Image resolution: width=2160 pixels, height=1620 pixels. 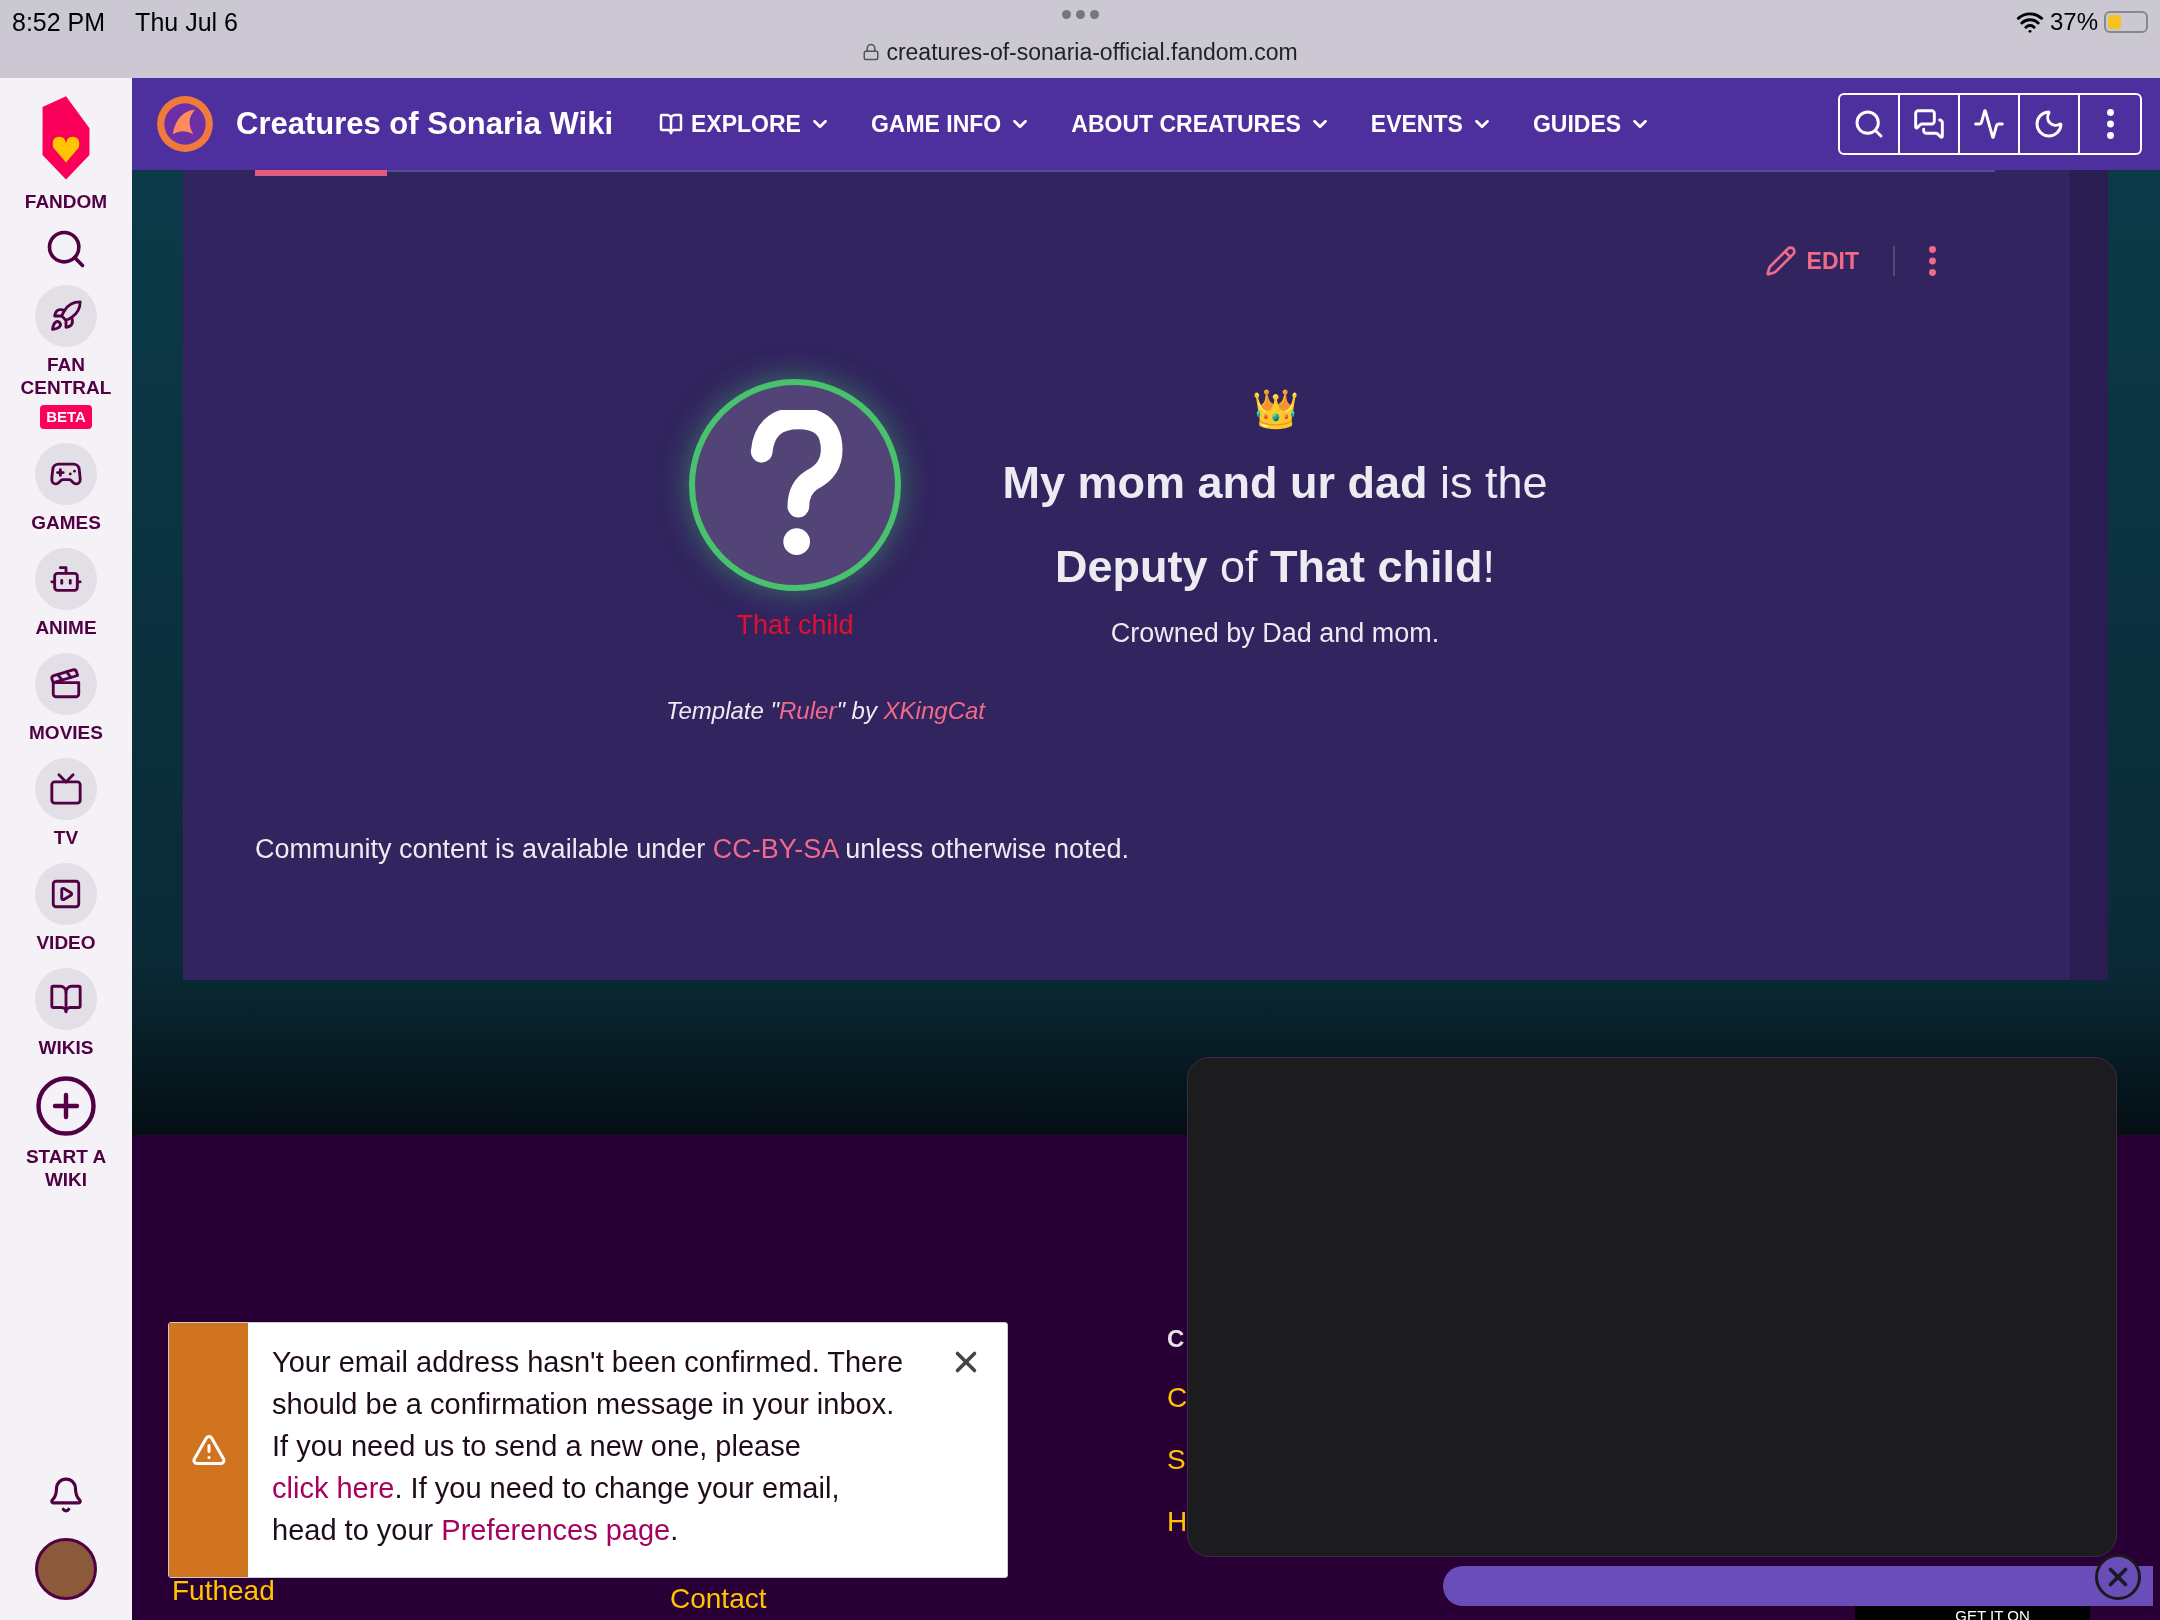 I want to click on sidebar-label: TV, so click(x=66, y=837).